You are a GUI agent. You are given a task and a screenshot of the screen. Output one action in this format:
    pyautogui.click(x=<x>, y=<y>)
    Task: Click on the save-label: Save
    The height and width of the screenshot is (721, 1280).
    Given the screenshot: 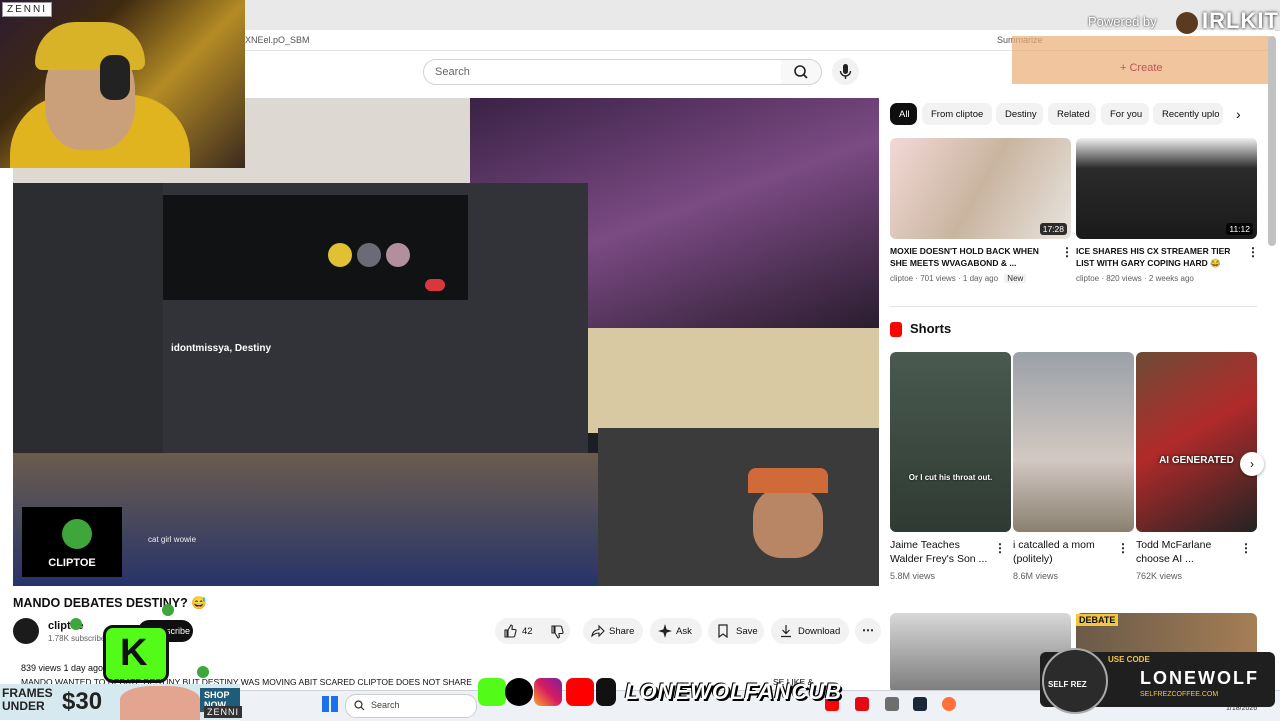 What is the action you would take?
    pyautogui.click(x=747, y=631)
    